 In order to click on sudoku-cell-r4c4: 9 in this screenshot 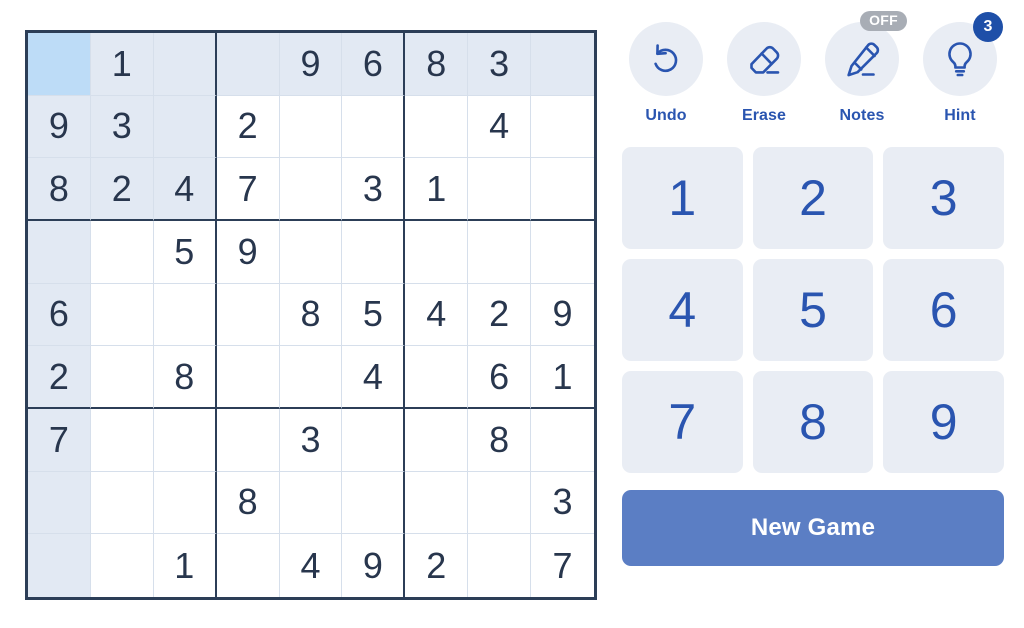, I will do `click(248, 252)`.